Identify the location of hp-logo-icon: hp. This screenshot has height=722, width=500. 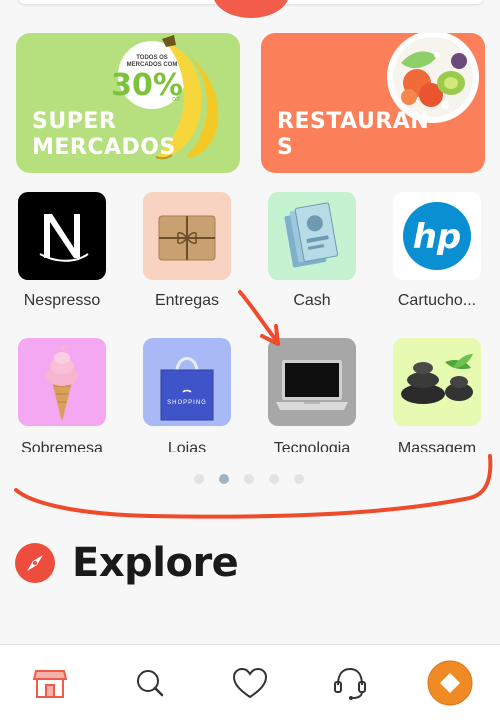
(437, 236).